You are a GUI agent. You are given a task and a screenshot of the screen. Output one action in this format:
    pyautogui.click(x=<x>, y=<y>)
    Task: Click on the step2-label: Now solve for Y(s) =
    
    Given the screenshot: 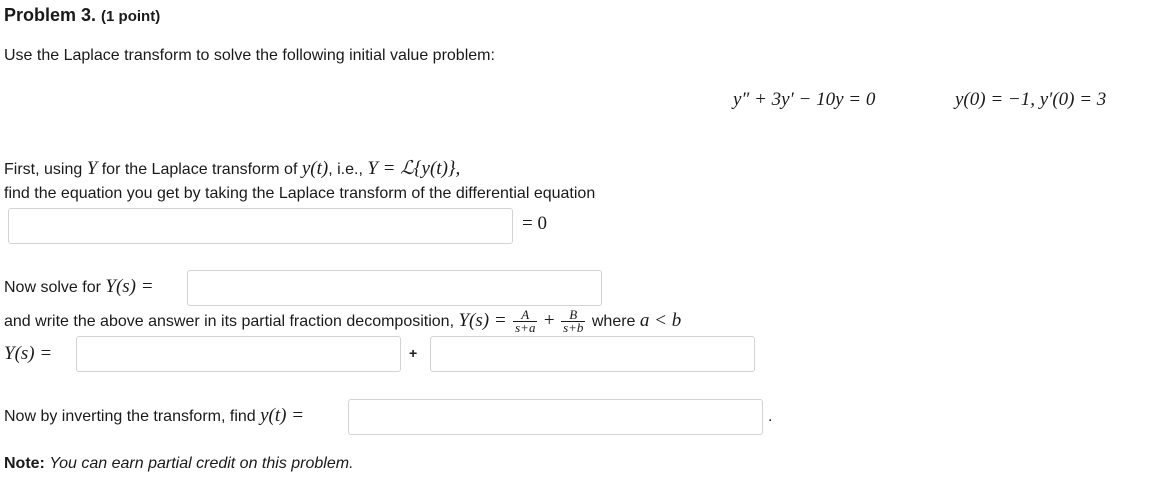 What is the action you would take?
    pyautogui.click(x=79, y=287)
    